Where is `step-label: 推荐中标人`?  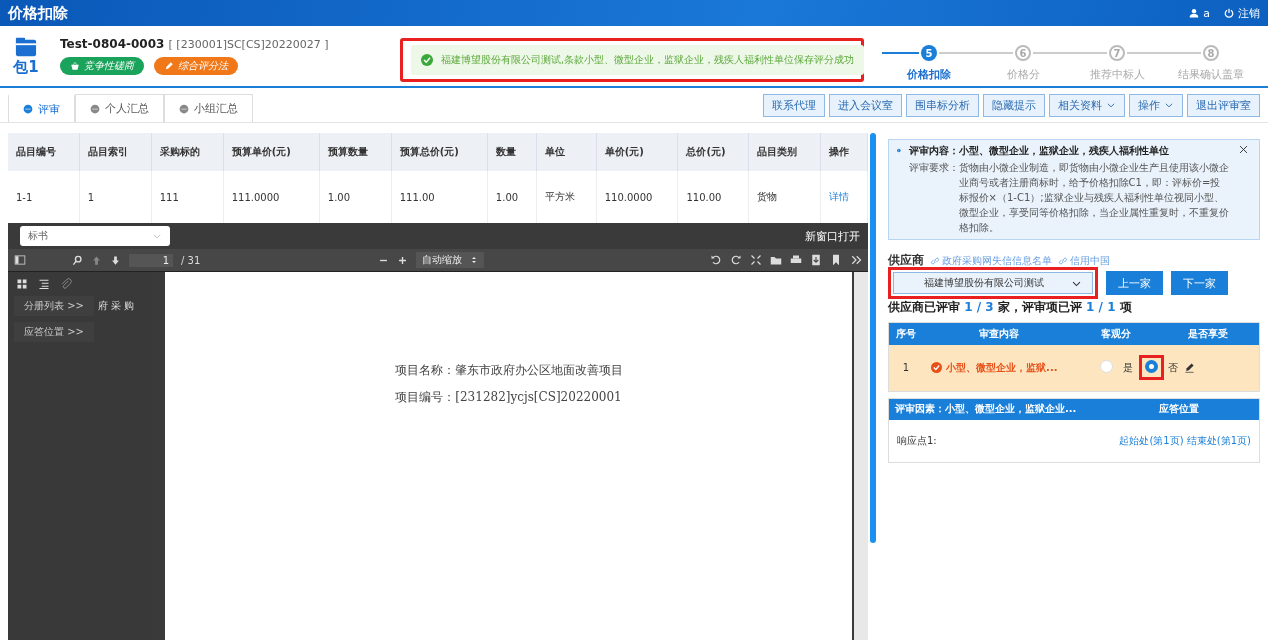
step-label: 推荐中标人 is located at coordinates (1117, 74).